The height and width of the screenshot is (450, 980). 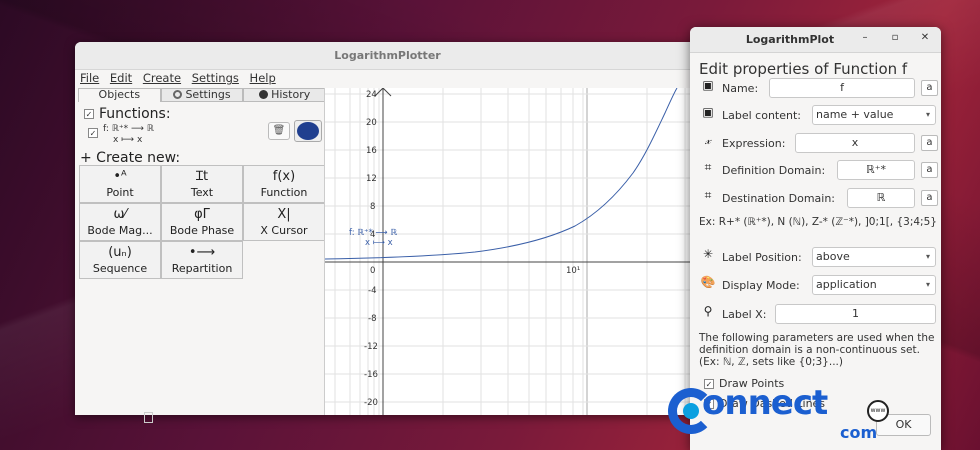 I want to click on chevron-down-icon: ▾, so click(x=927, y=284).